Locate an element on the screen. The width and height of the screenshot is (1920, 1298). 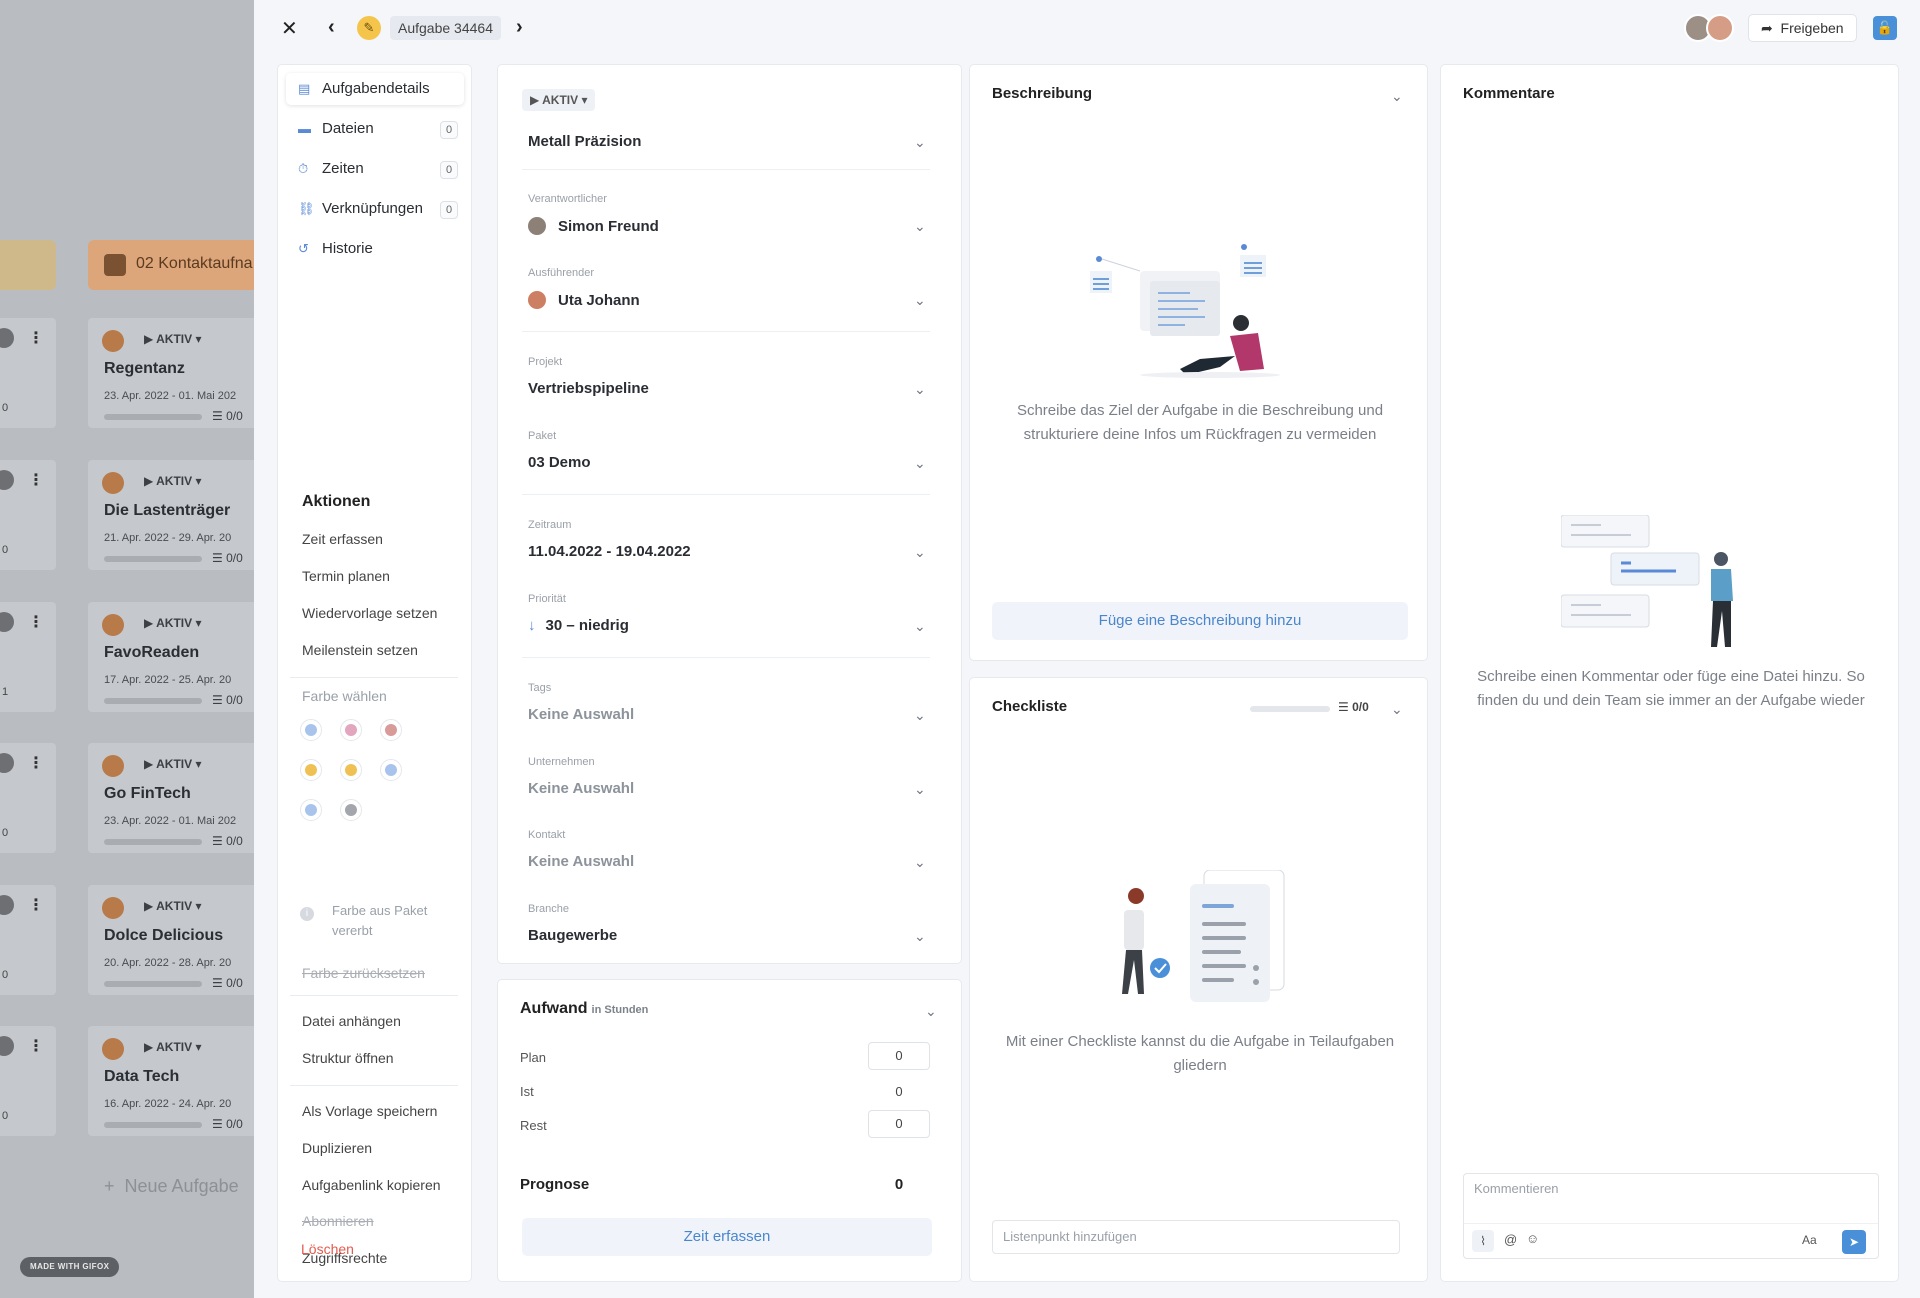
priority-field: Priorität ↓ 30 – niedrig ⌄ is located at coordinates (728, 618).